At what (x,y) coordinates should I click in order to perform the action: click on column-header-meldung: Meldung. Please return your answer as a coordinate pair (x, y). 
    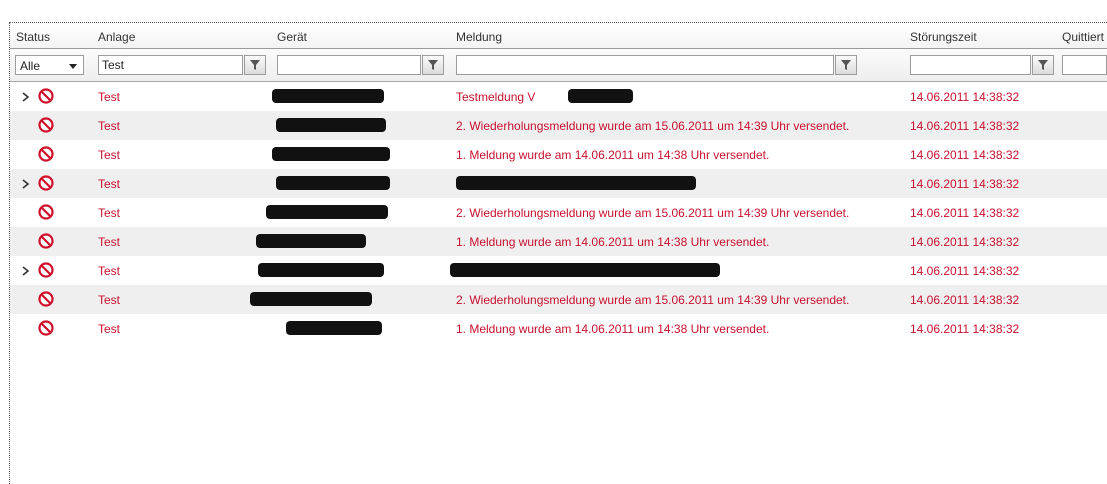
    Looking at the image, I should click on (479, 37).